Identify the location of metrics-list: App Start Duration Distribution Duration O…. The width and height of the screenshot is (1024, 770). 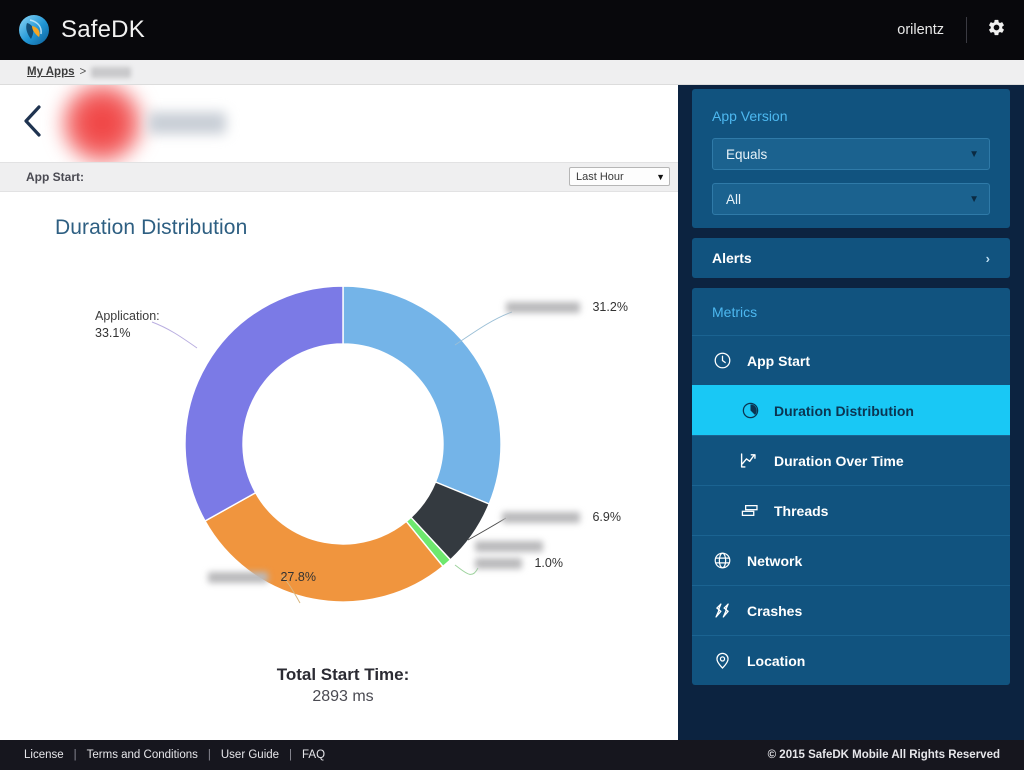
(851, 510).